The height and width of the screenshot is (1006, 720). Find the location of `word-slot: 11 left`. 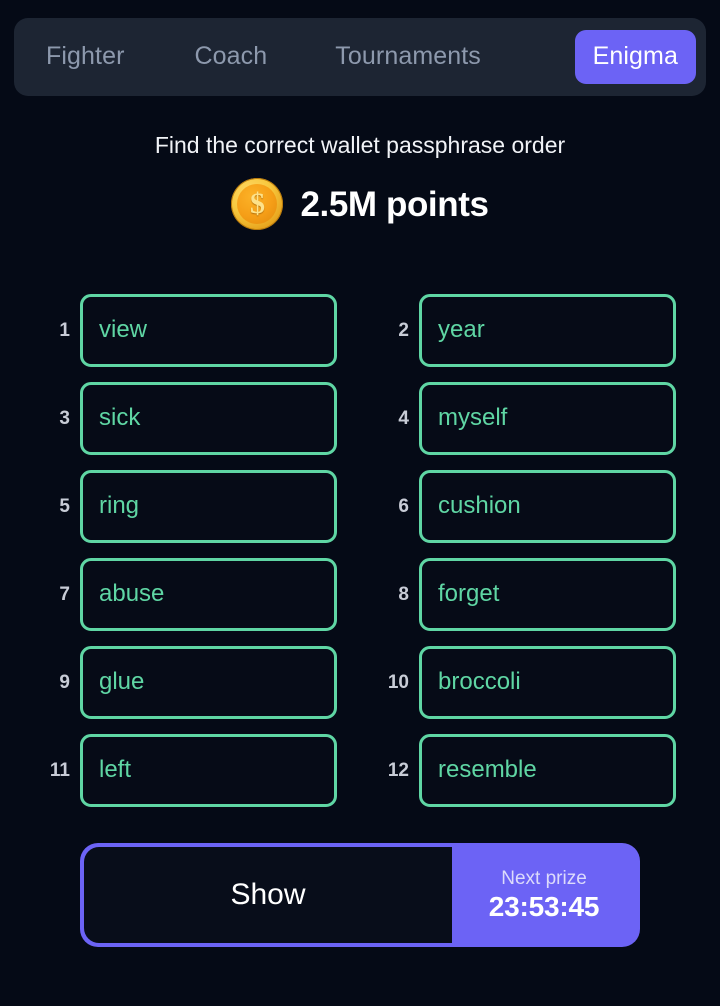

word-slot: 11 left is located at coordinates (190, 770).